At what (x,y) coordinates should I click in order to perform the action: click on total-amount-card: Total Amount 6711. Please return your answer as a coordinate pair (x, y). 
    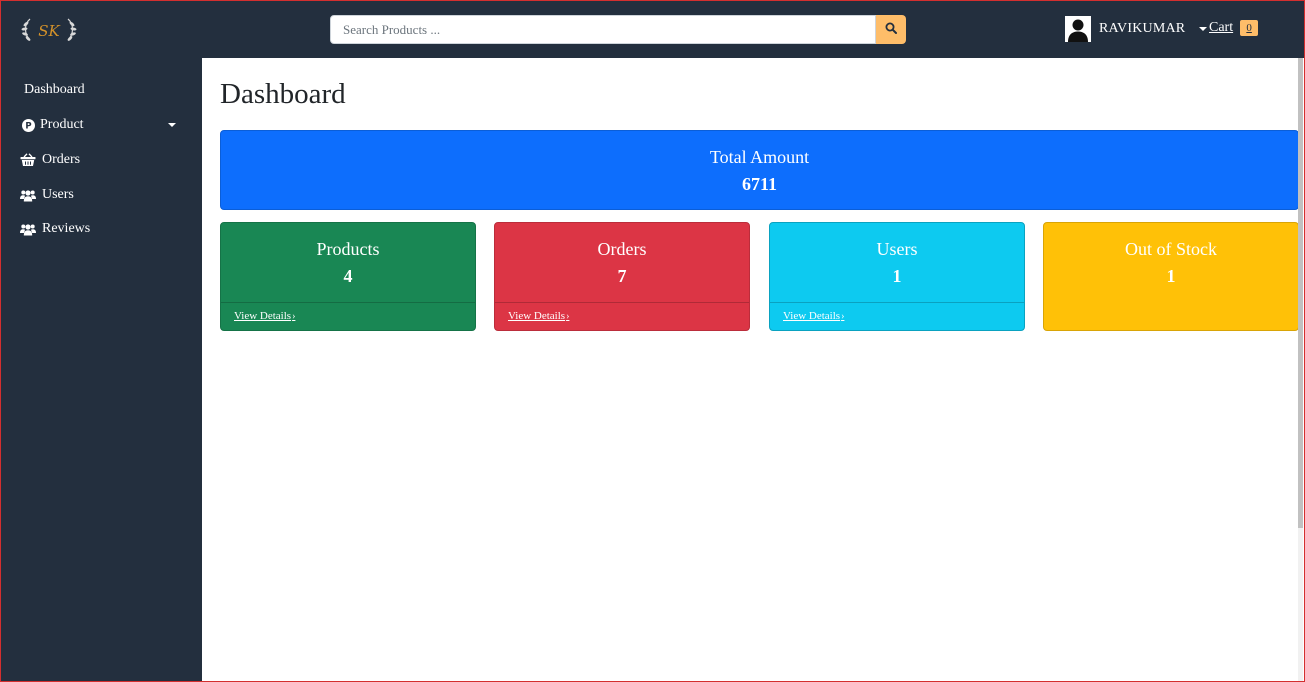
    Looking at the image, I should click on (759, 170).